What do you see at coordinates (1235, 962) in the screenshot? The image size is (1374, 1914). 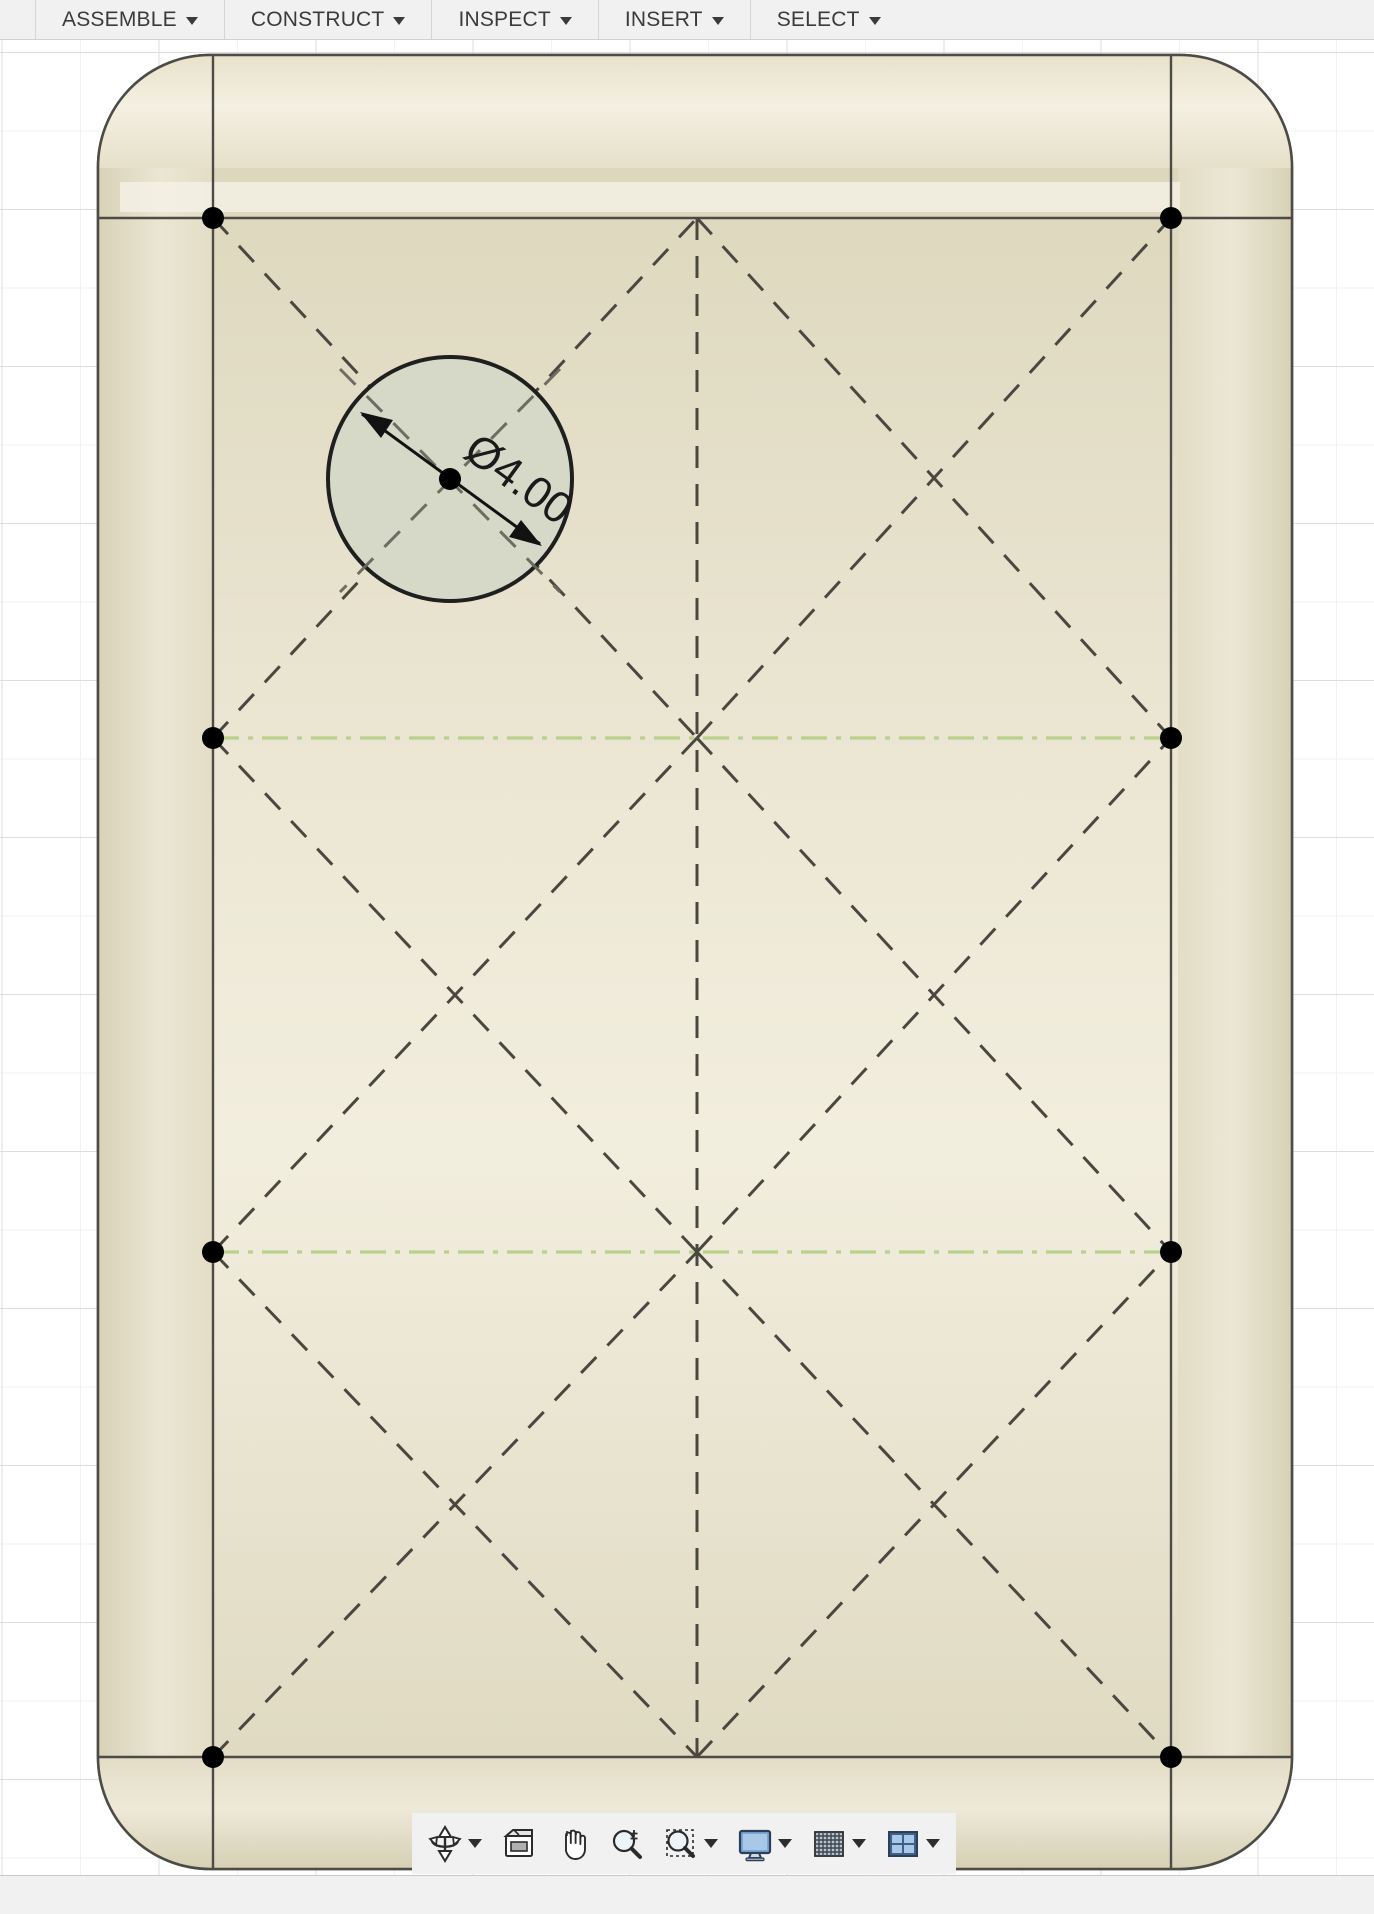 I see `body-right-rim` at bounding box center [1235, 962].